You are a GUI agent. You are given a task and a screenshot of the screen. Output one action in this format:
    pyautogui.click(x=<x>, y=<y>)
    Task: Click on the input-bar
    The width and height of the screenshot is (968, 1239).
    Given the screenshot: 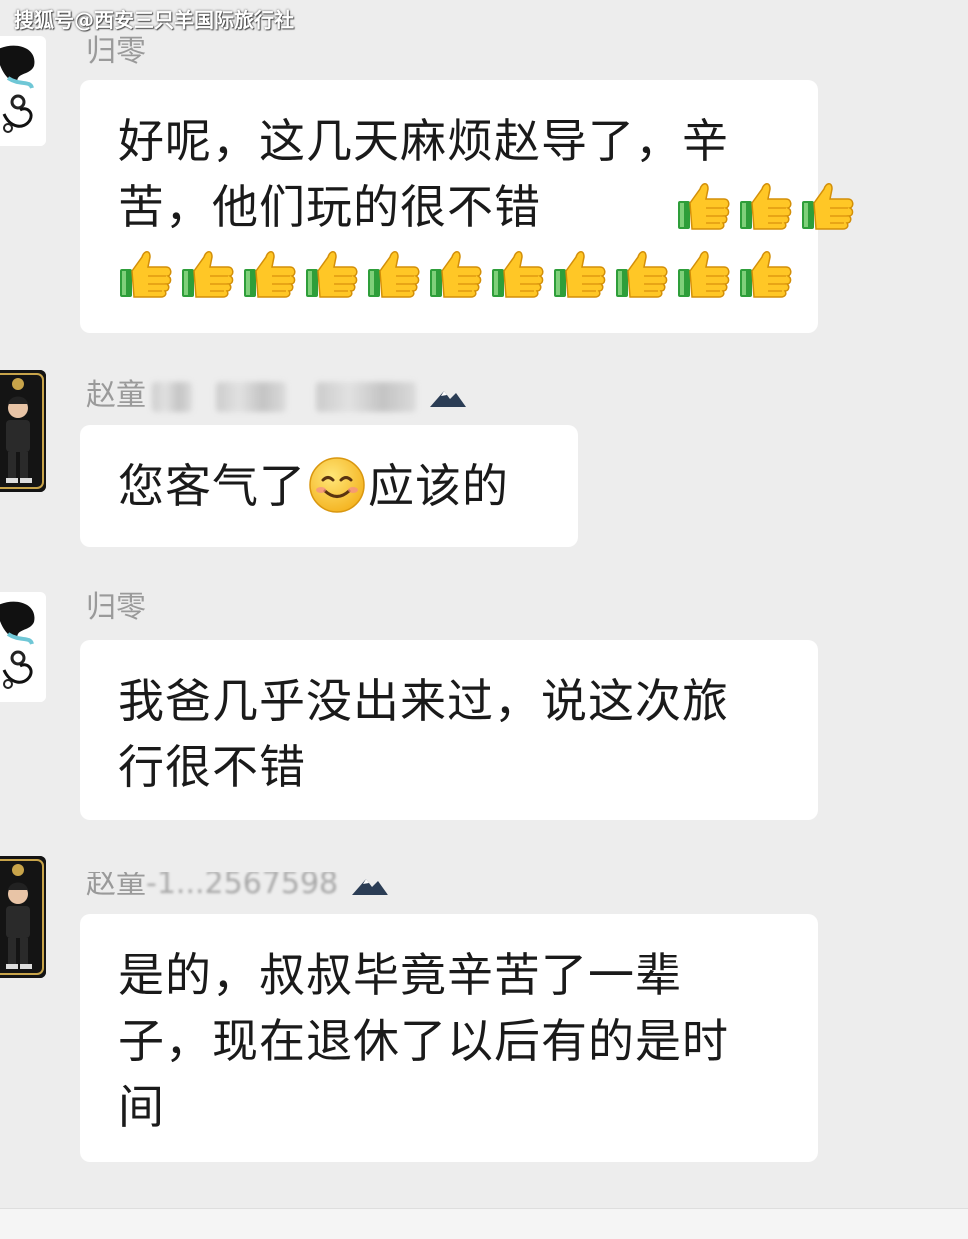 What is the action you would take?
    pyautogui.click(x=484, y=1223)
    